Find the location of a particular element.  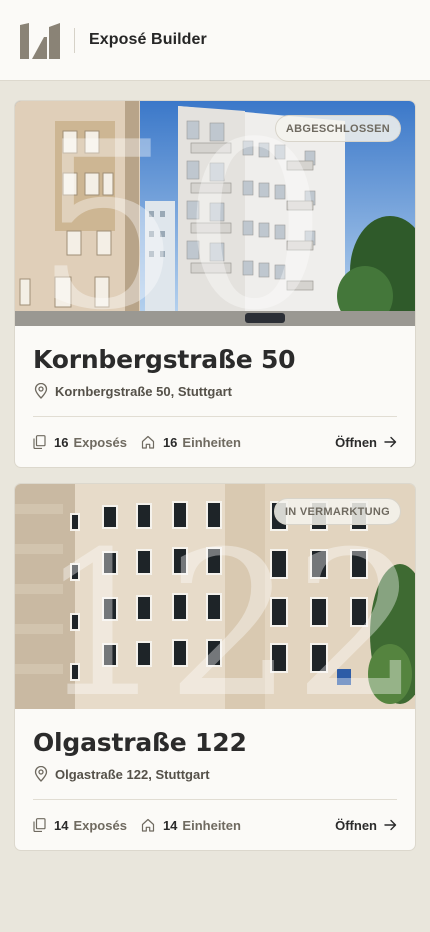

exposes-stat: 14 Exposés is located at coordinates (80, 825).